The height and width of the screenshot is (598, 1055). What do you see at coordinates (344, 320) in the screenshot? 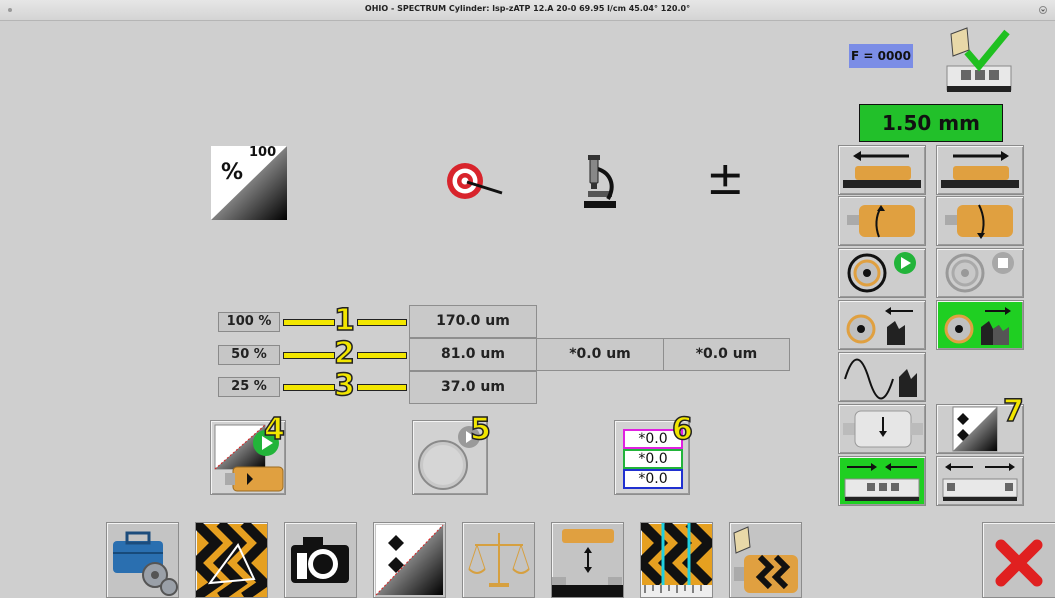
I see `row1-number: 1` at bounding box center [344, 320].